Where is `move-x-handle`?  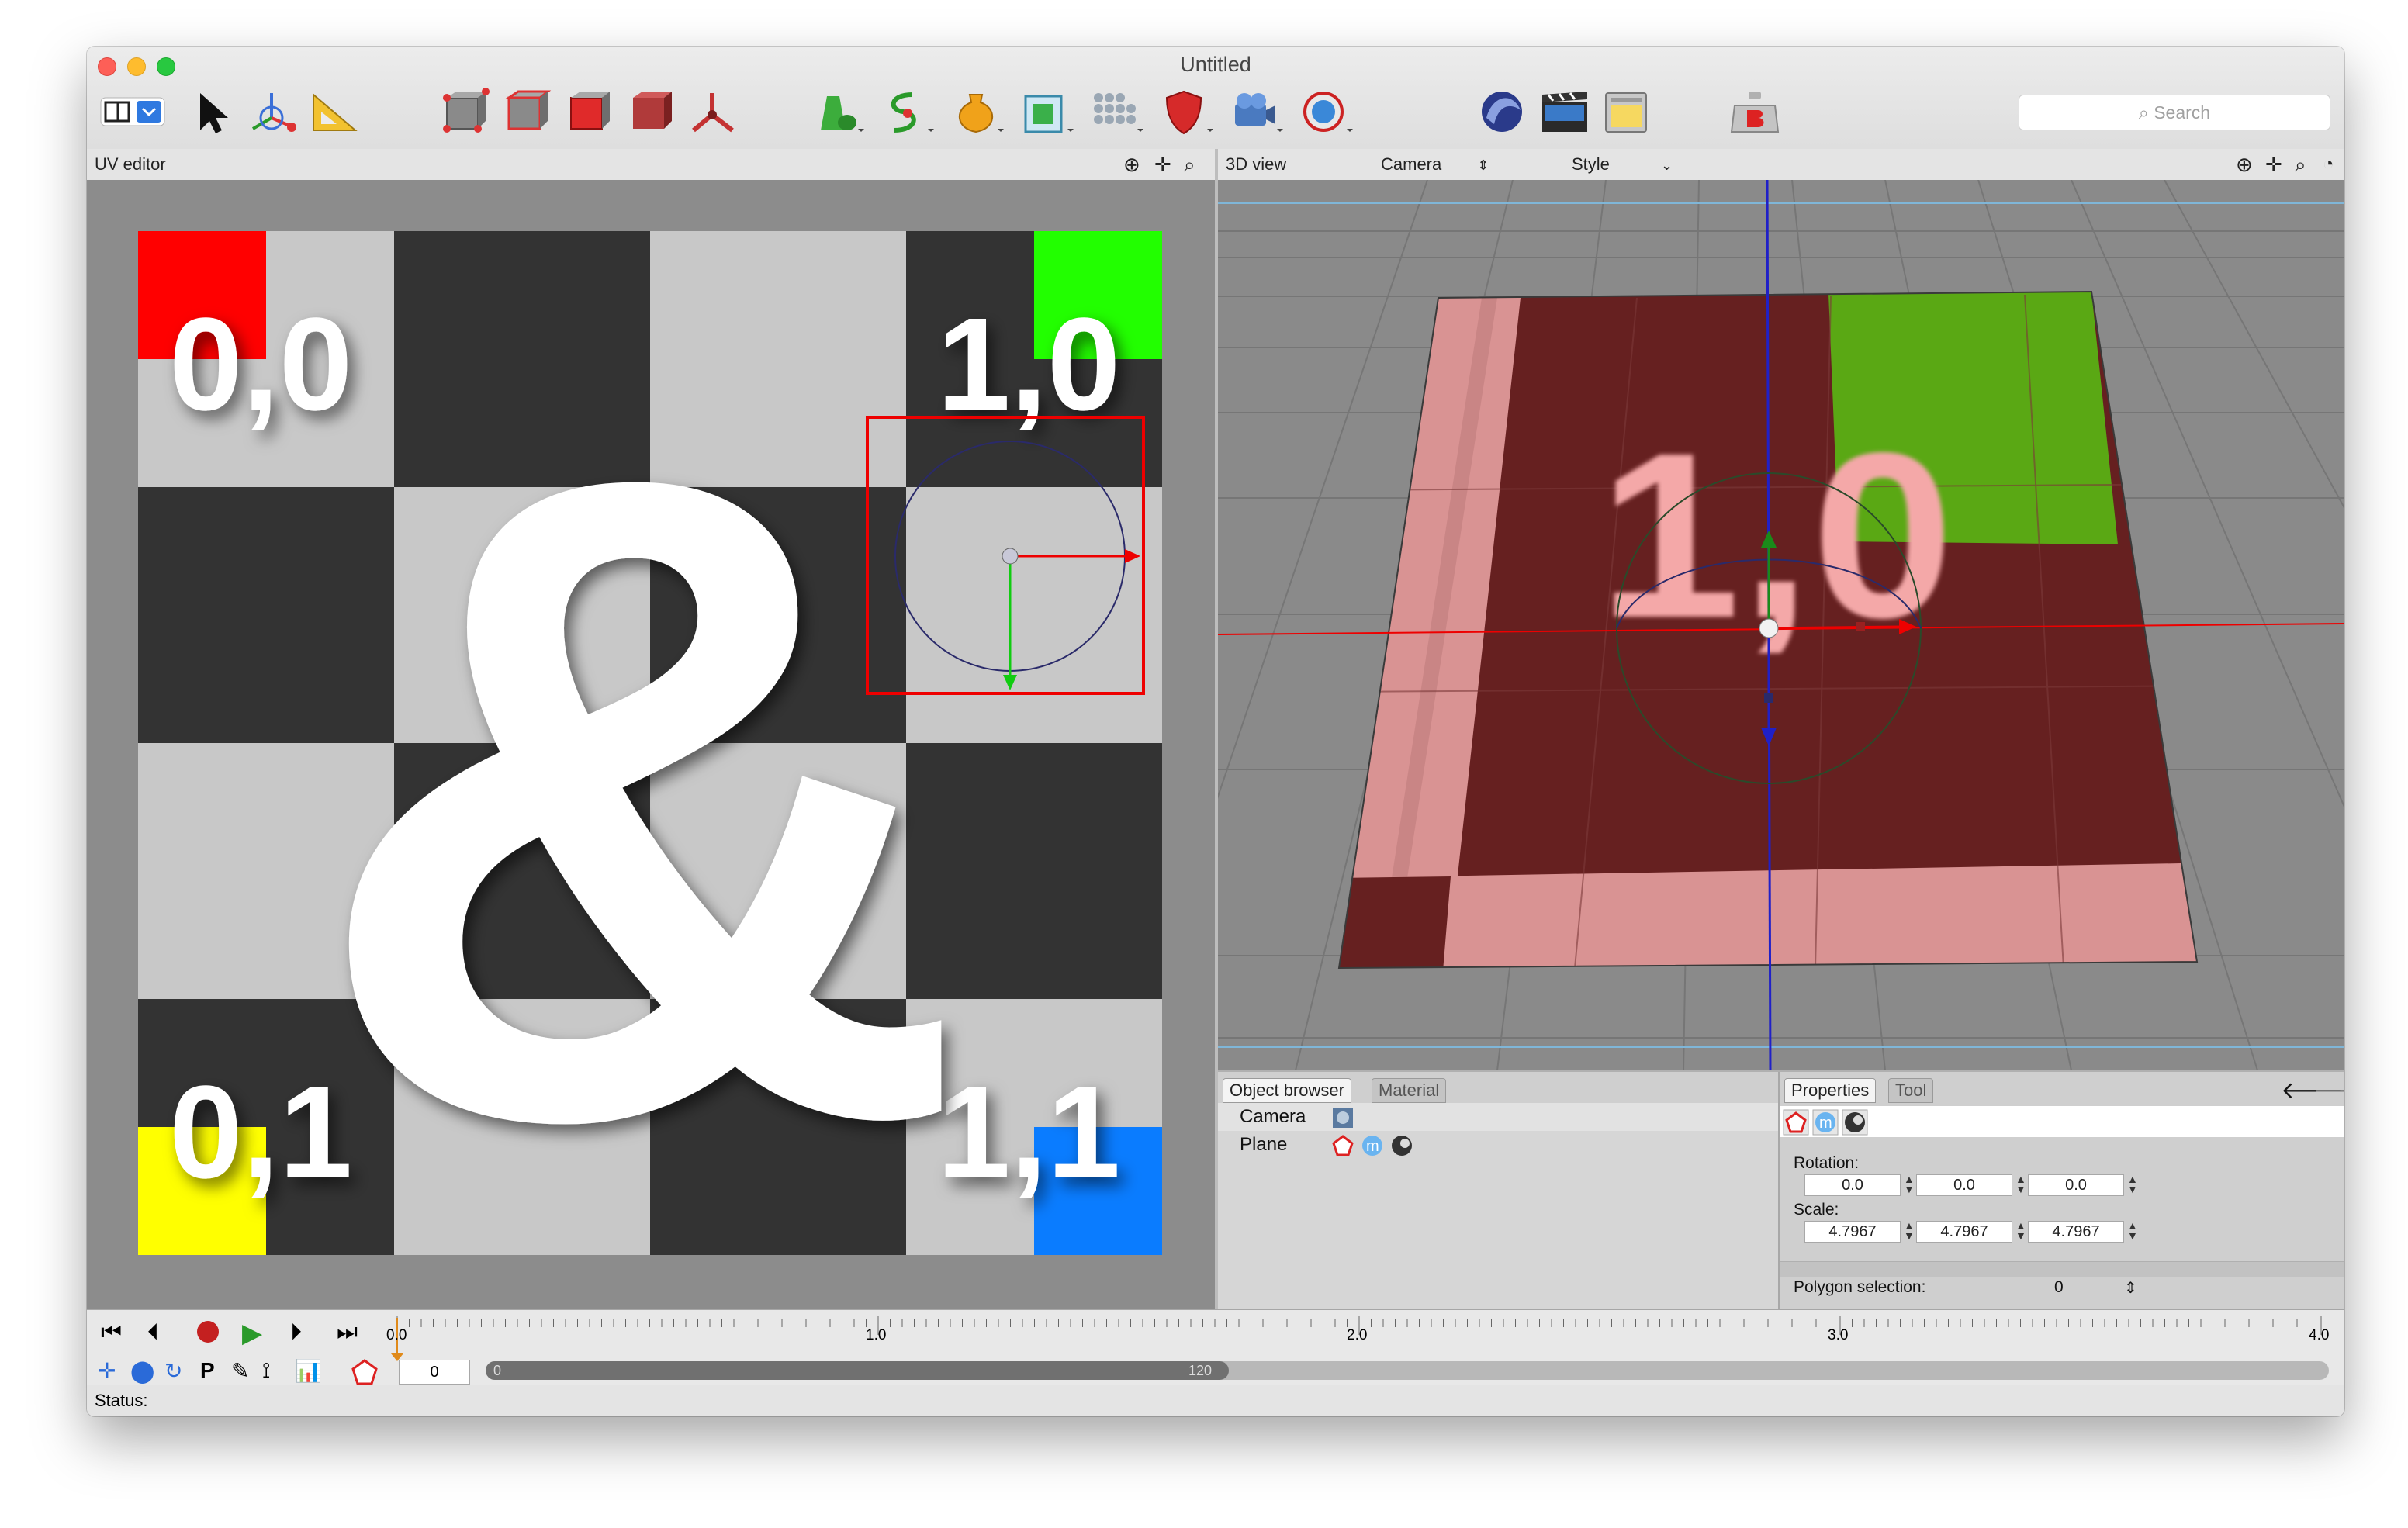
move-x-handle is located at coordinates (1834, 627).